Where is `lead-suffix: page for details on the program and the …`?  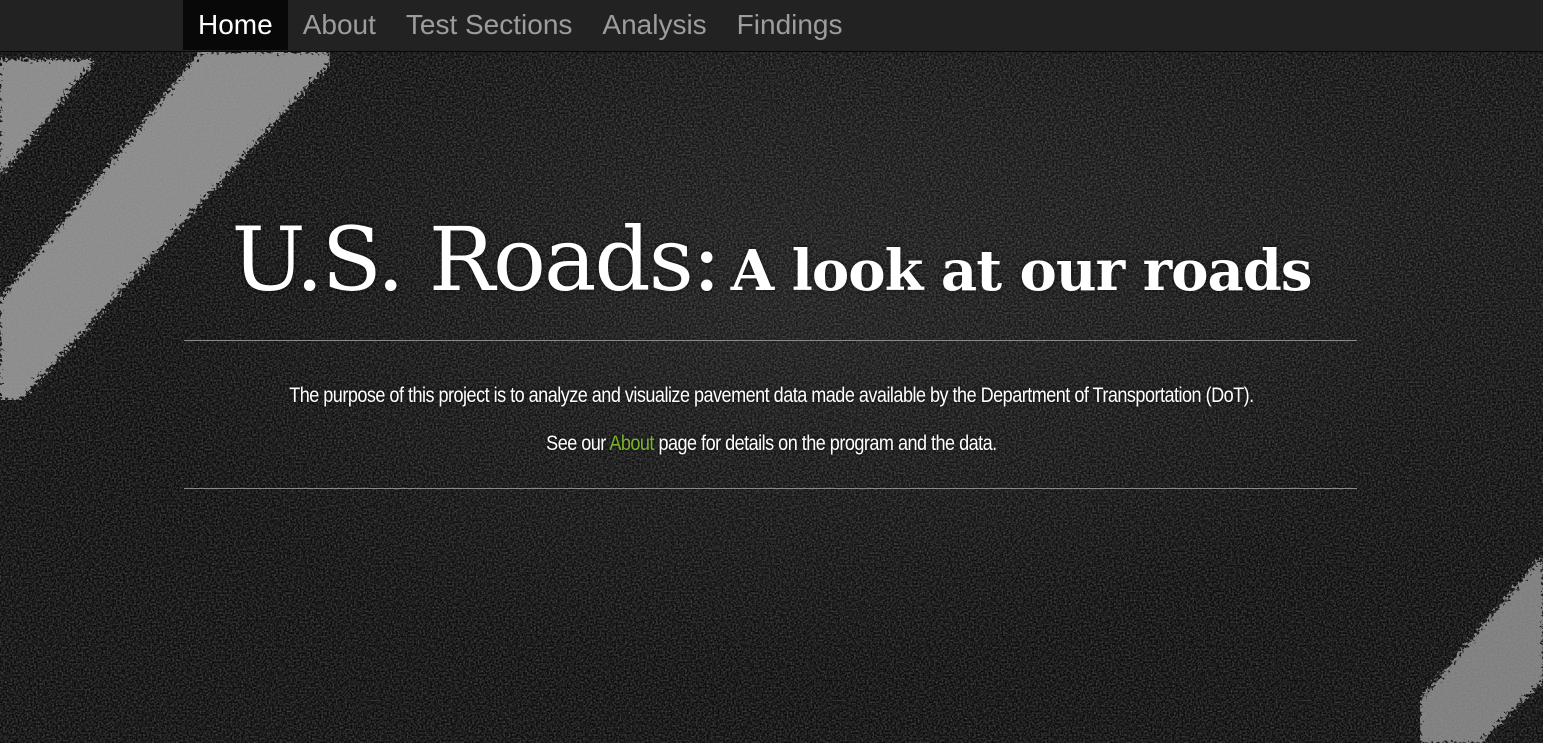
lead-suffix: page for details on the program and the … is located at coordinates (825, 443).